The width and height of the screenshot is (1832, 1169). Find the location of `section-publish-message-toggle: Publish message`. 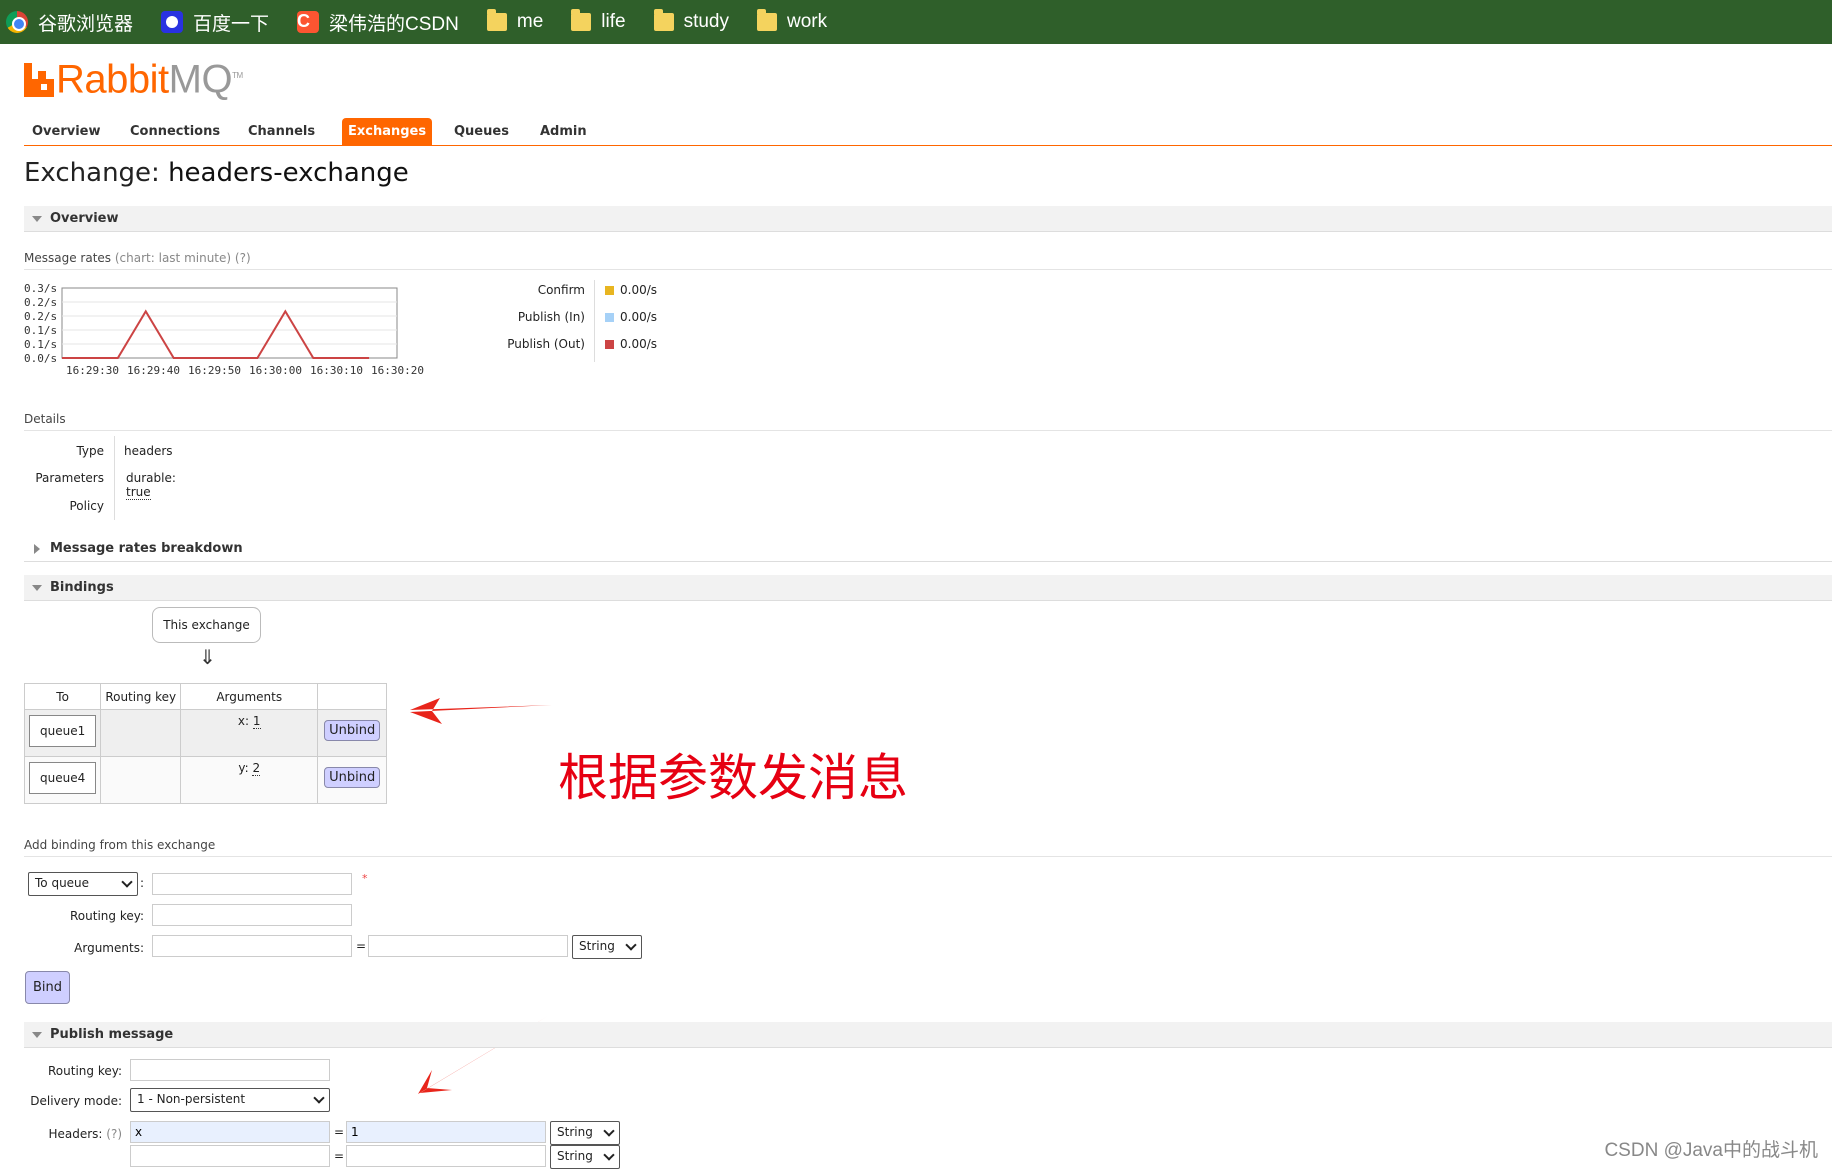

section-publish-message-toggle: Publish message is located at coordinates (928, 1035).